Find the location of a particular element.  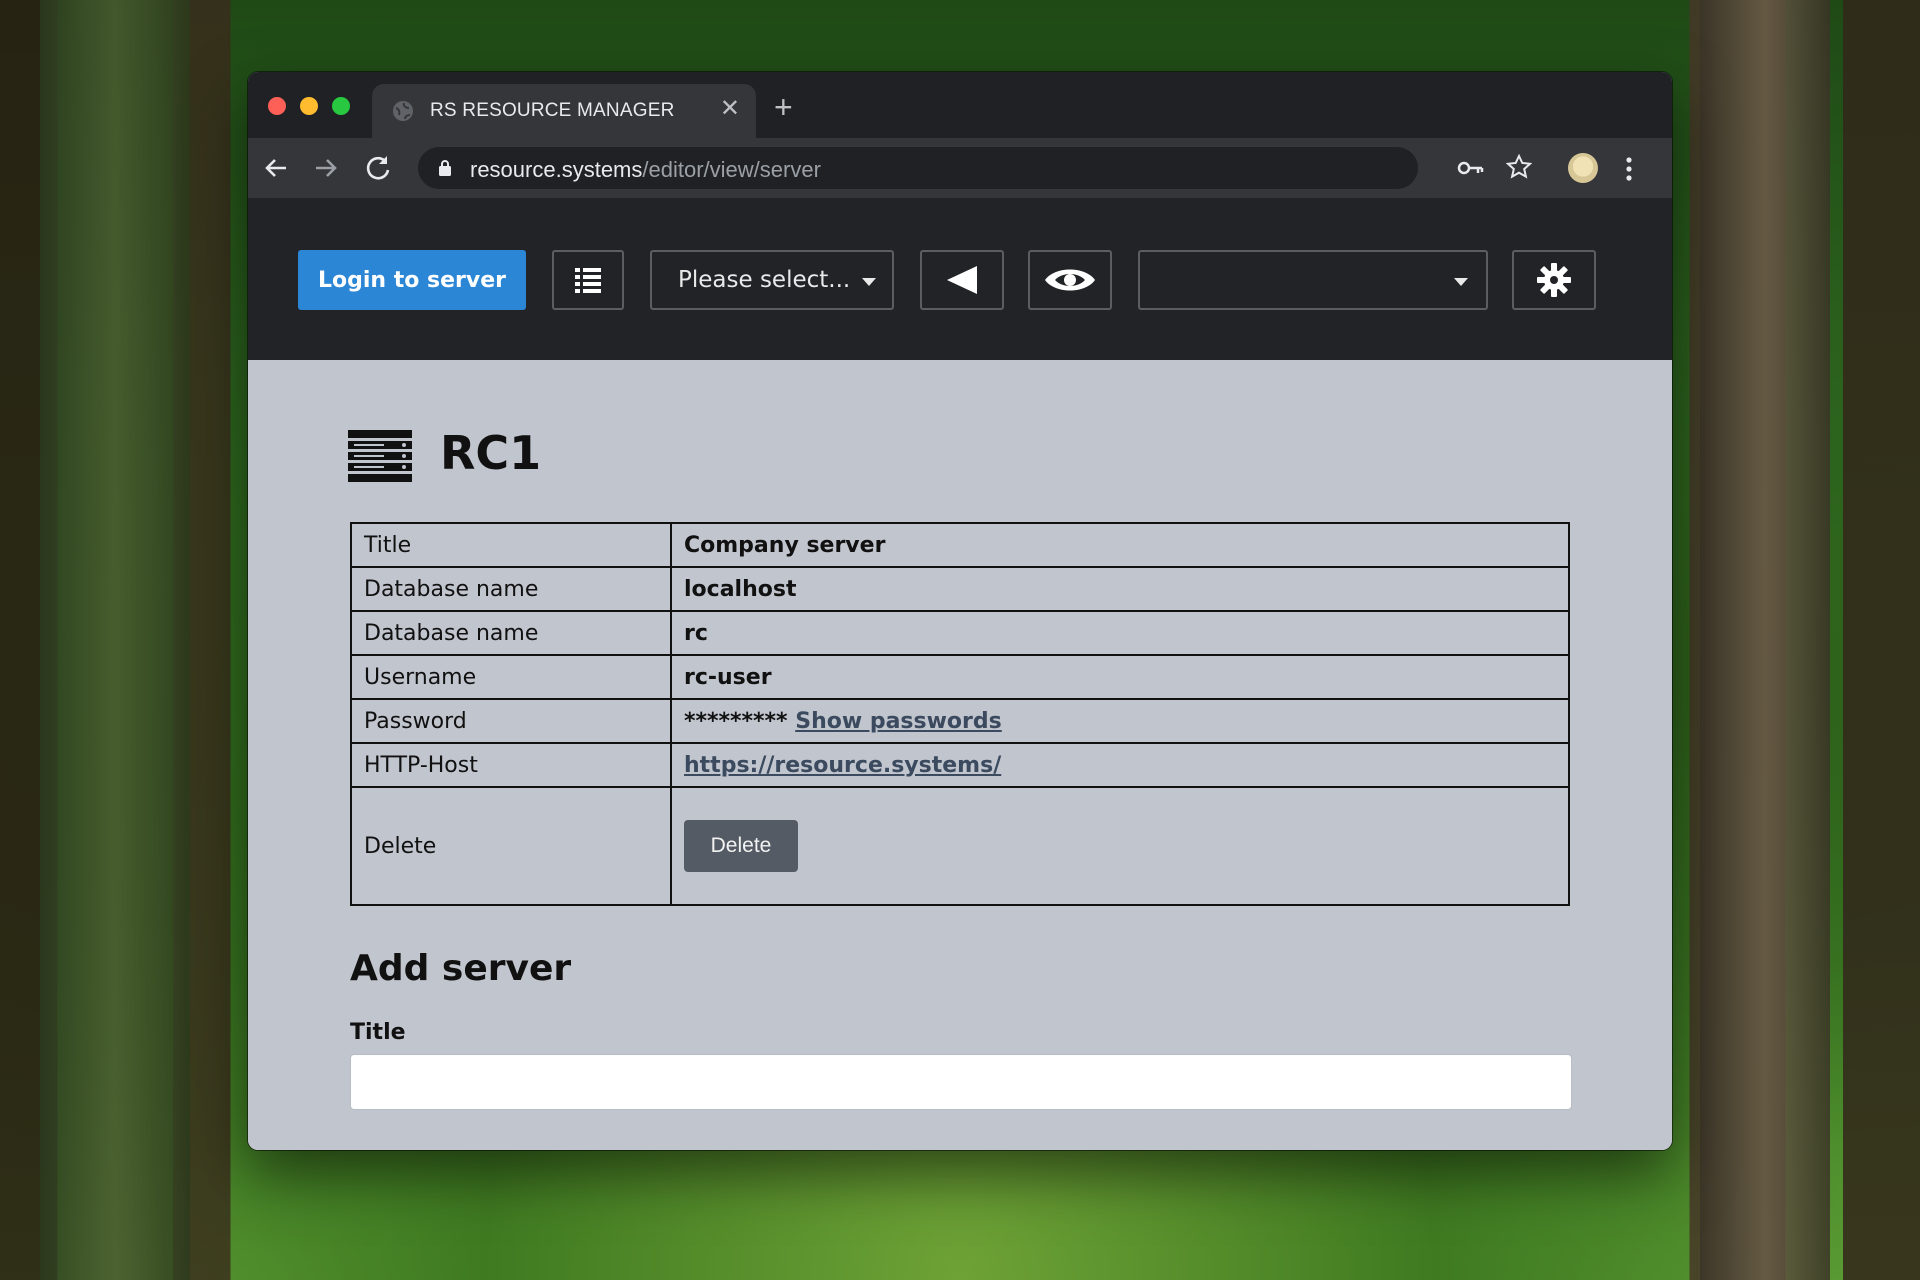

maximize-window-button is located at coordinates (341, 106).